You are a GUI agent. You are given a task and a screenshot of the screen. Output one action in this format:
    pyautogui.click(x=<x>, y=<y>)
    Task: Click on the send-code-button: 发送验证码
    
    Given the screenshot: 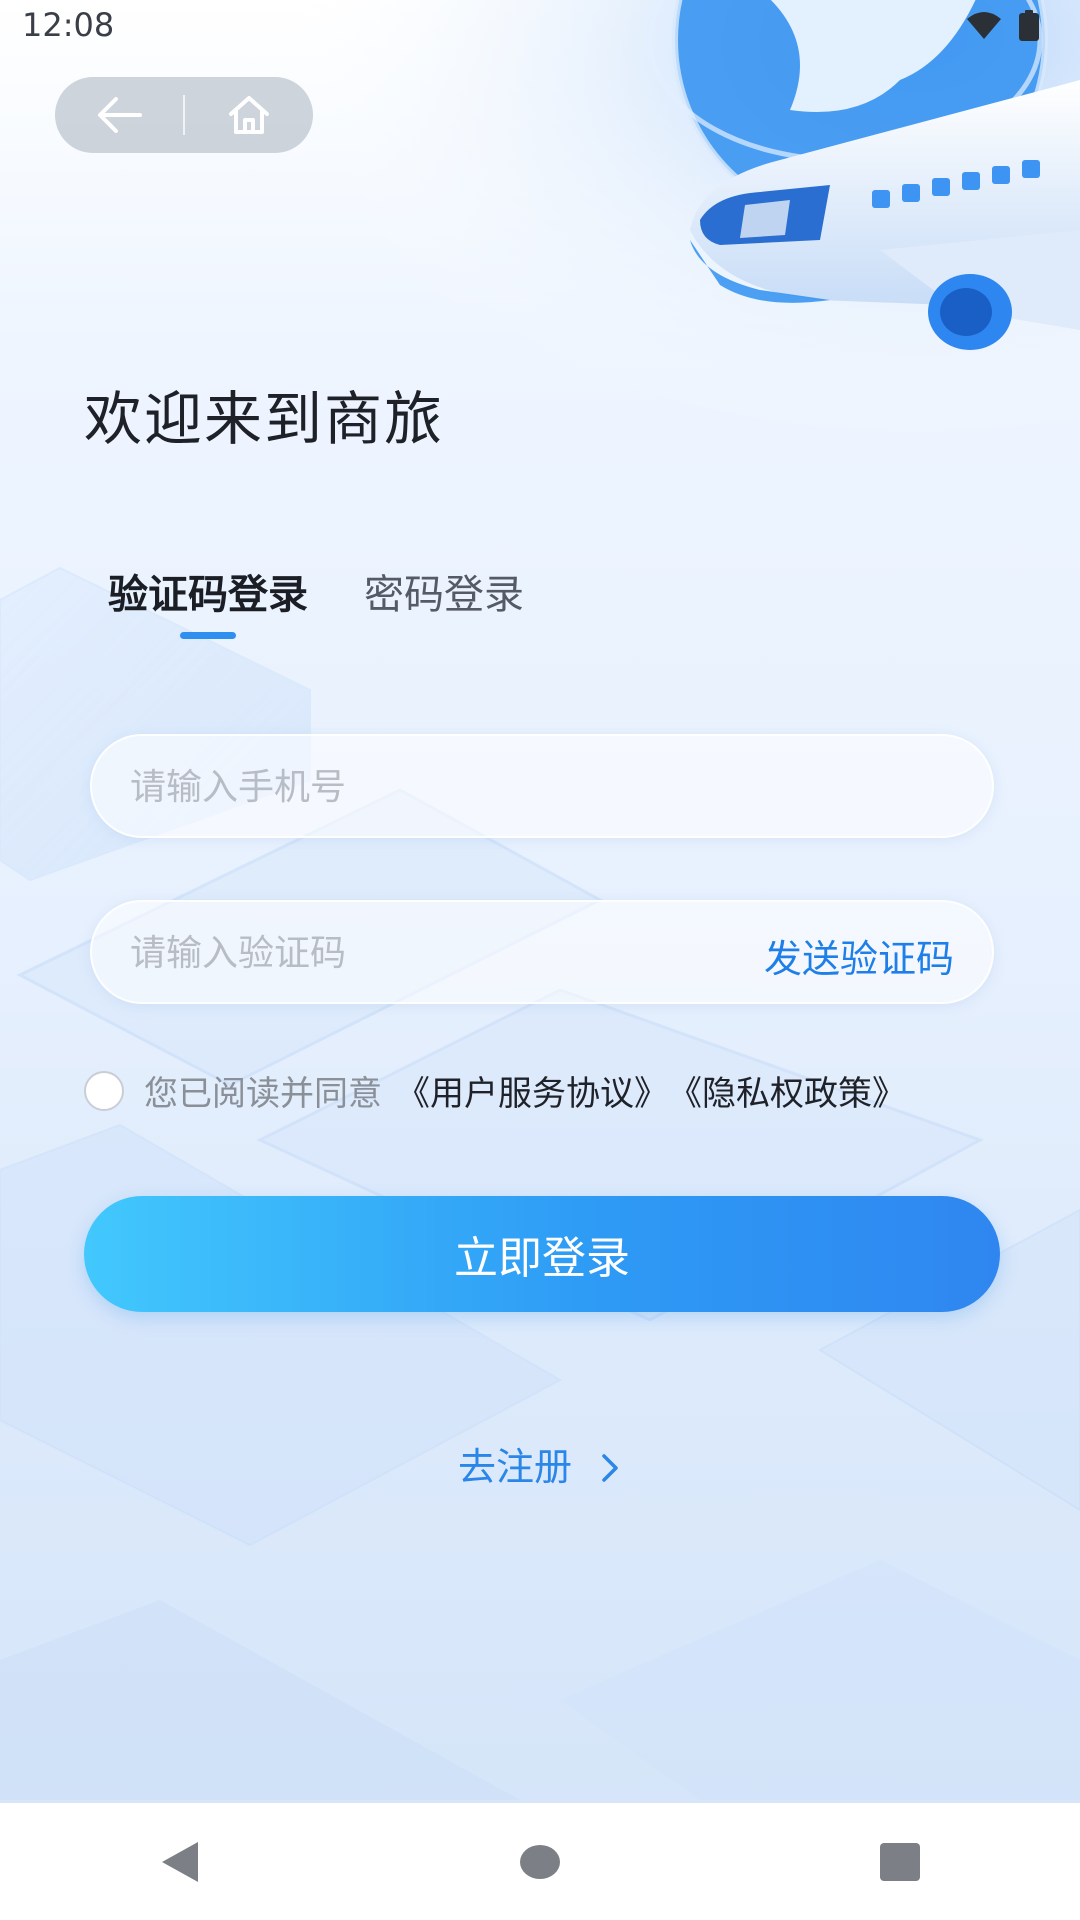 What is the action you would take?
    pyautogui.click(x=859, y=955)
    